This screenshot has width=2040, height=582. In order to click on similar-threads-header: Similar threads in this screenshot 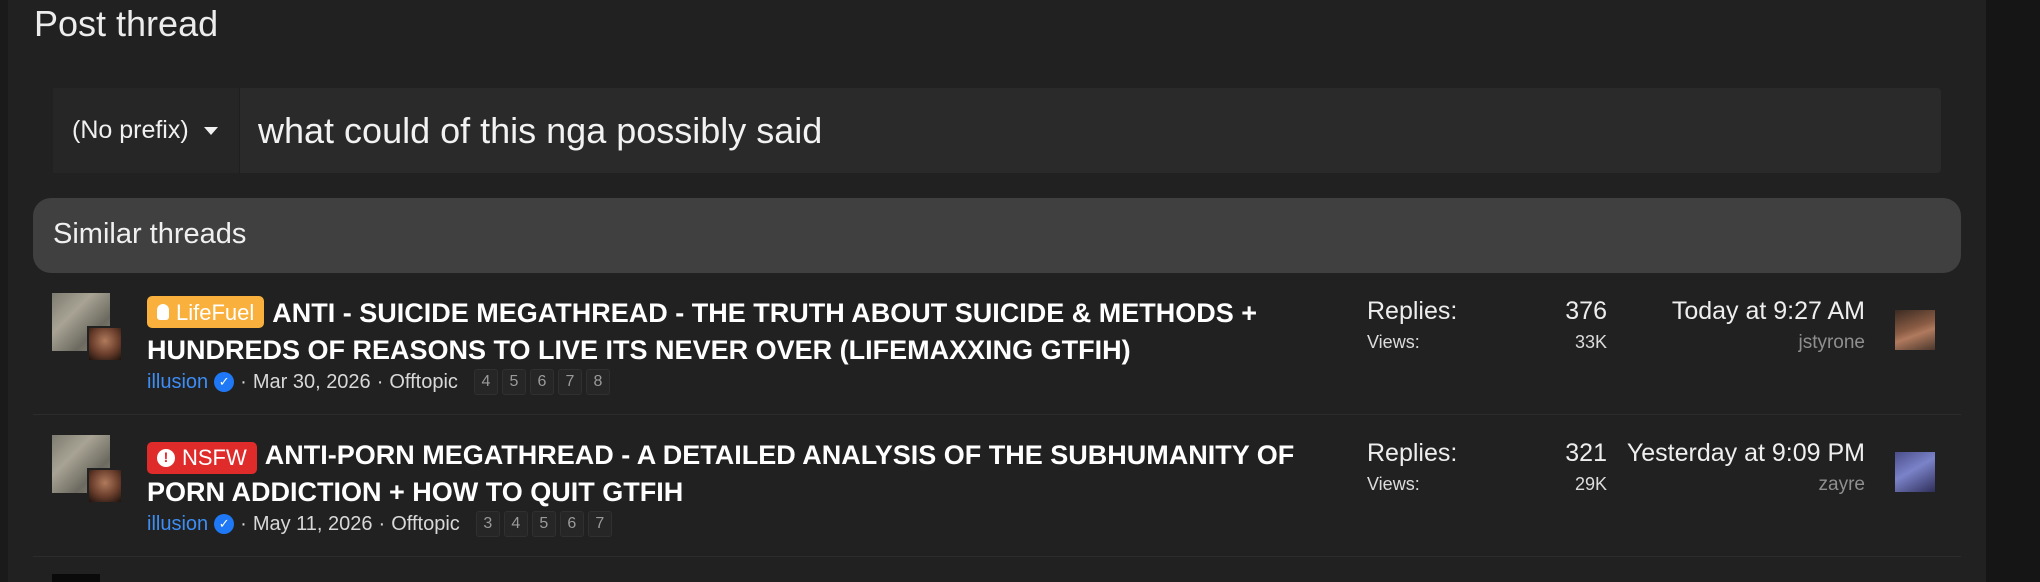, I will do `click(997, 235)`.